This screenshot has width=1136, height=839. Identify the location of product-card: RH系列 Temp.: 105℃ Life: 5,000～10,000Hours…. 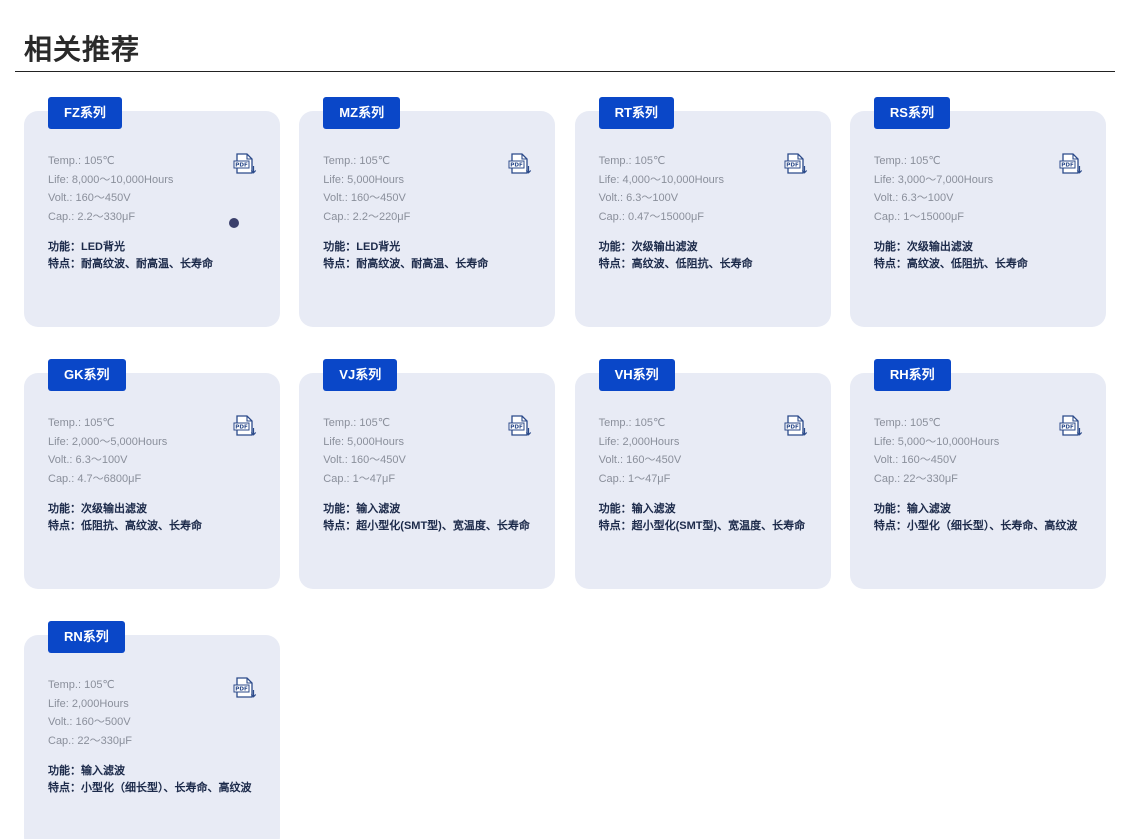
(977, 474).